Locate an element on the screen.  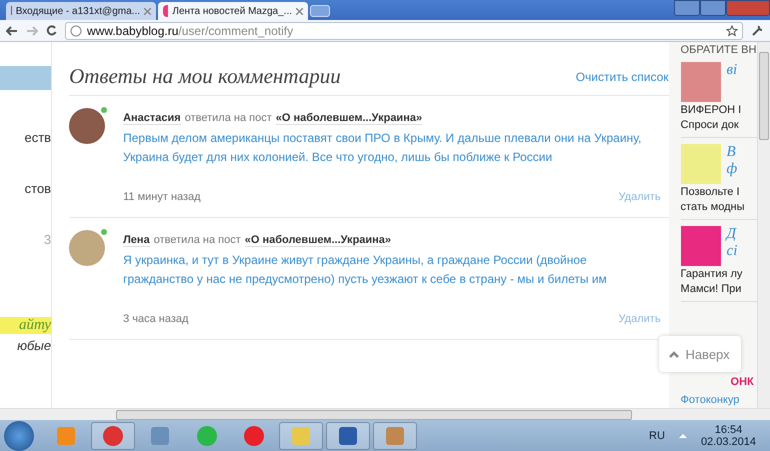
author-link: Лена is located at coordinates (136, 240).